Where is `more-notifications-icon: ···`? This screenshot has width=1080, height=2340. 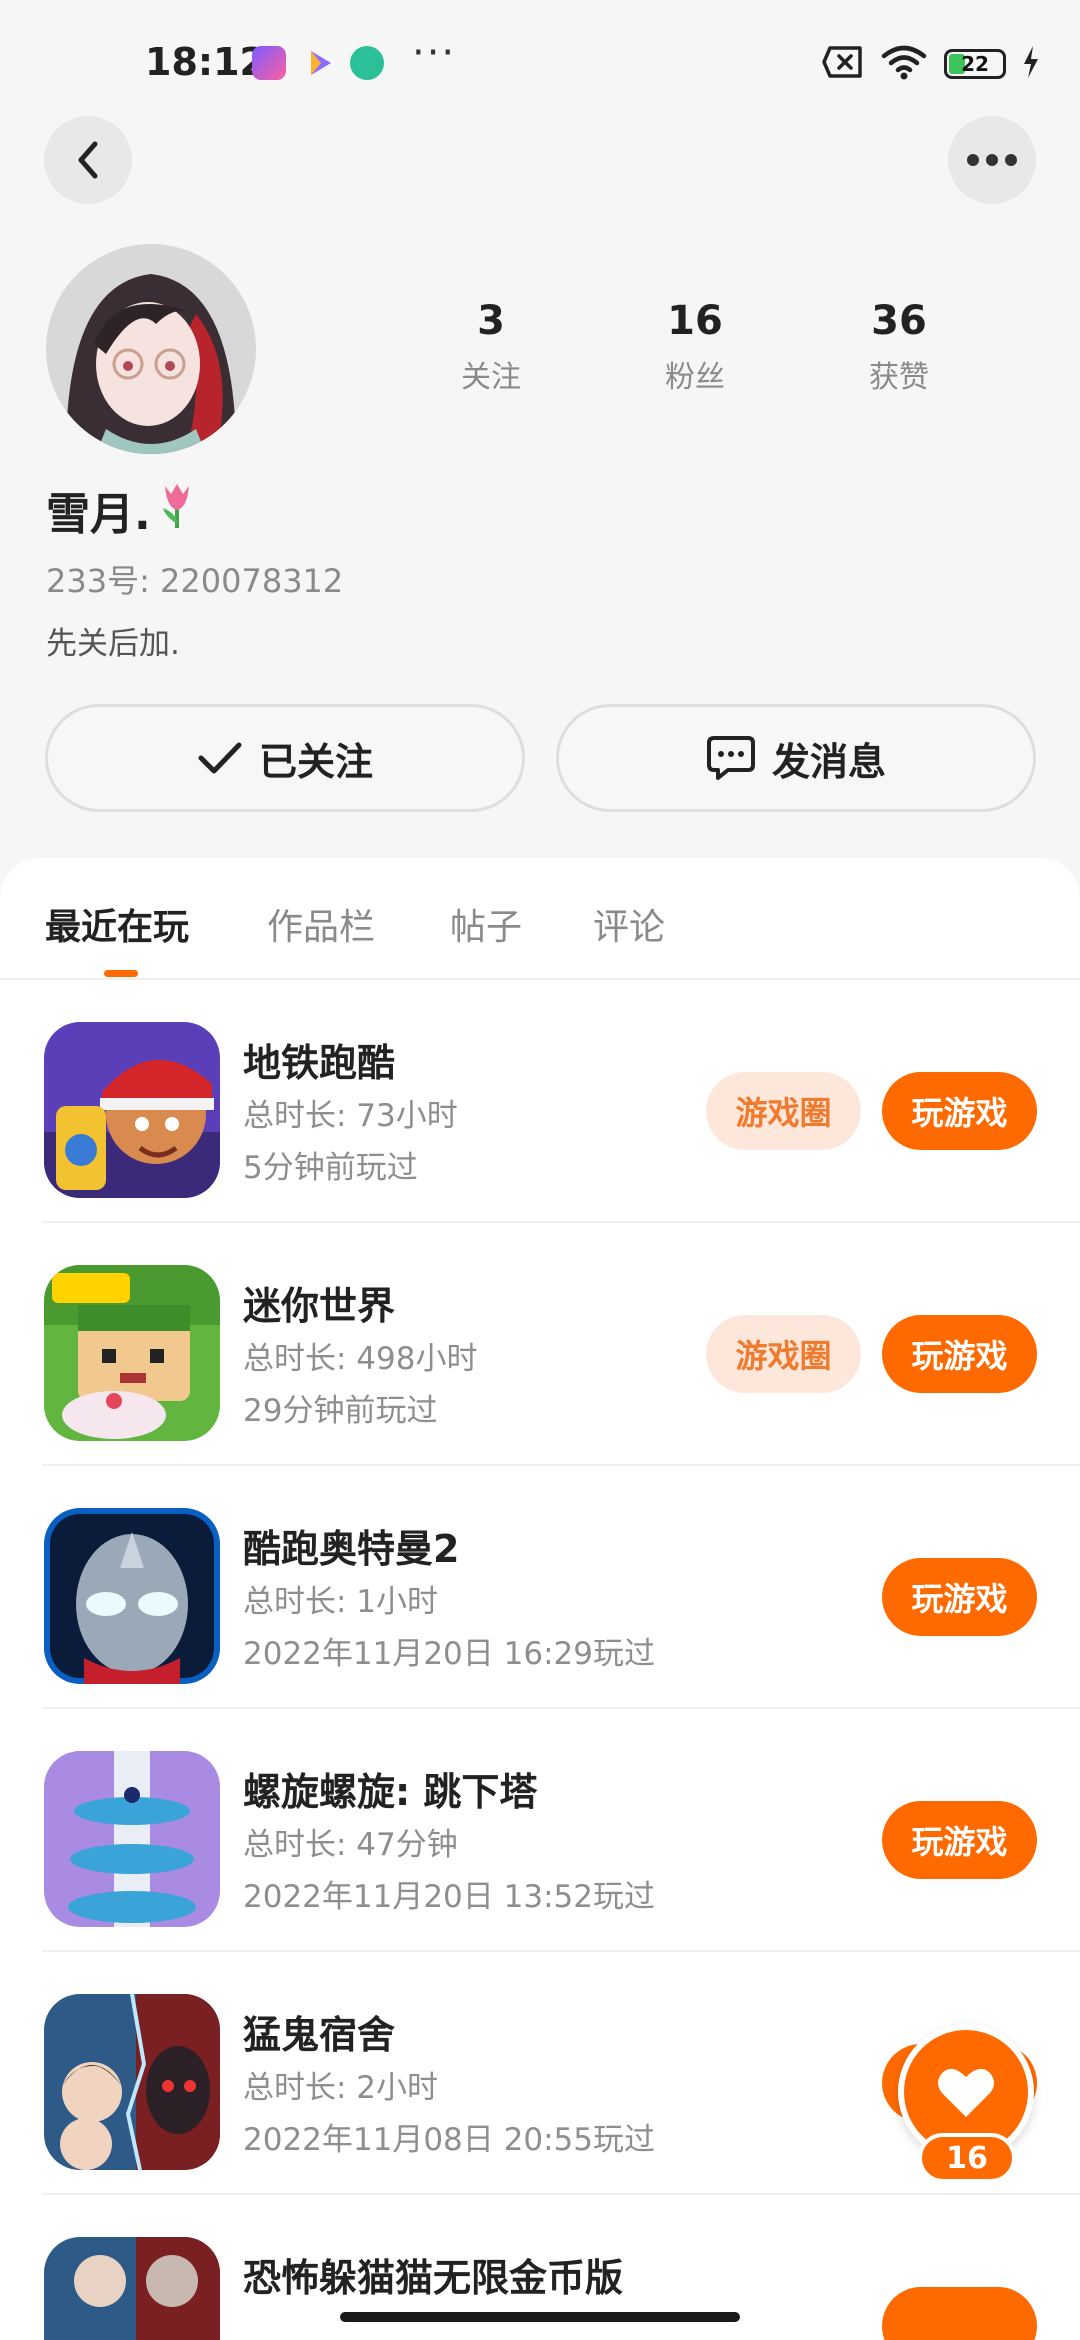
more-notifications-icon: ··· is located at coordinates (434, 53).